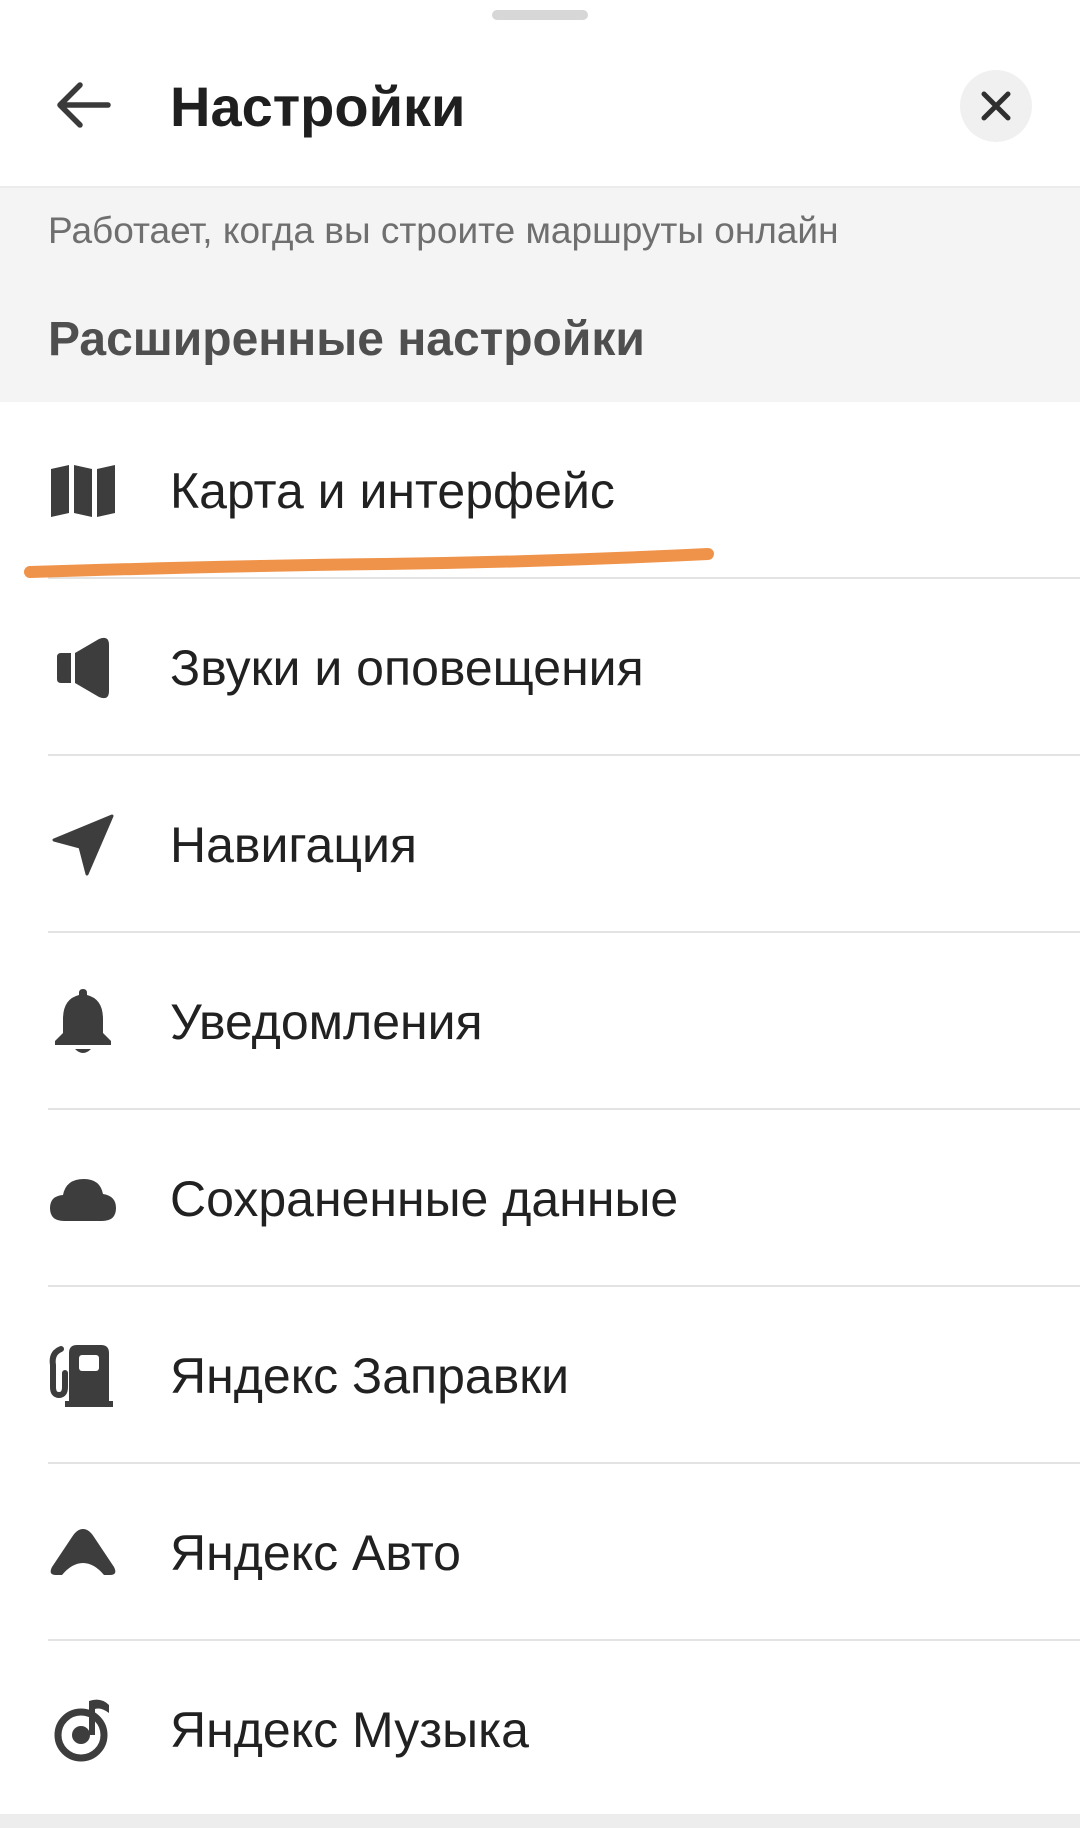 The width and height of the screenshot is (1080, 1828). Describe the element at coordinates (370, 1376) in the screenshot. I see `settings-item-label: Яндекс Заправки` at that location.